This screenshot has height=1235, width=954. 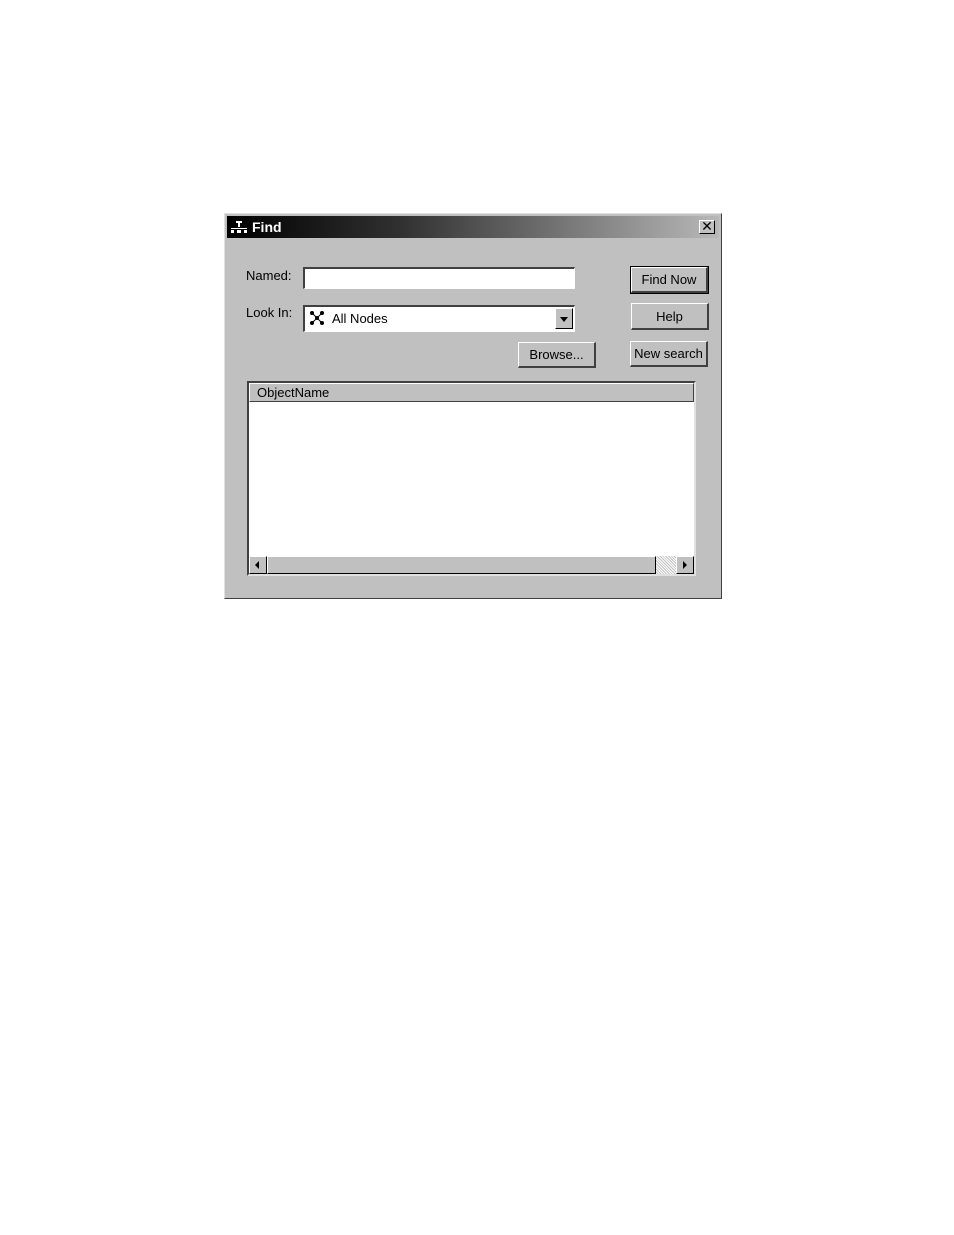 What do you see at coordinates (670, 316) in the screenshot?
I see `help-button: Help` at bounding box center [670, 316].